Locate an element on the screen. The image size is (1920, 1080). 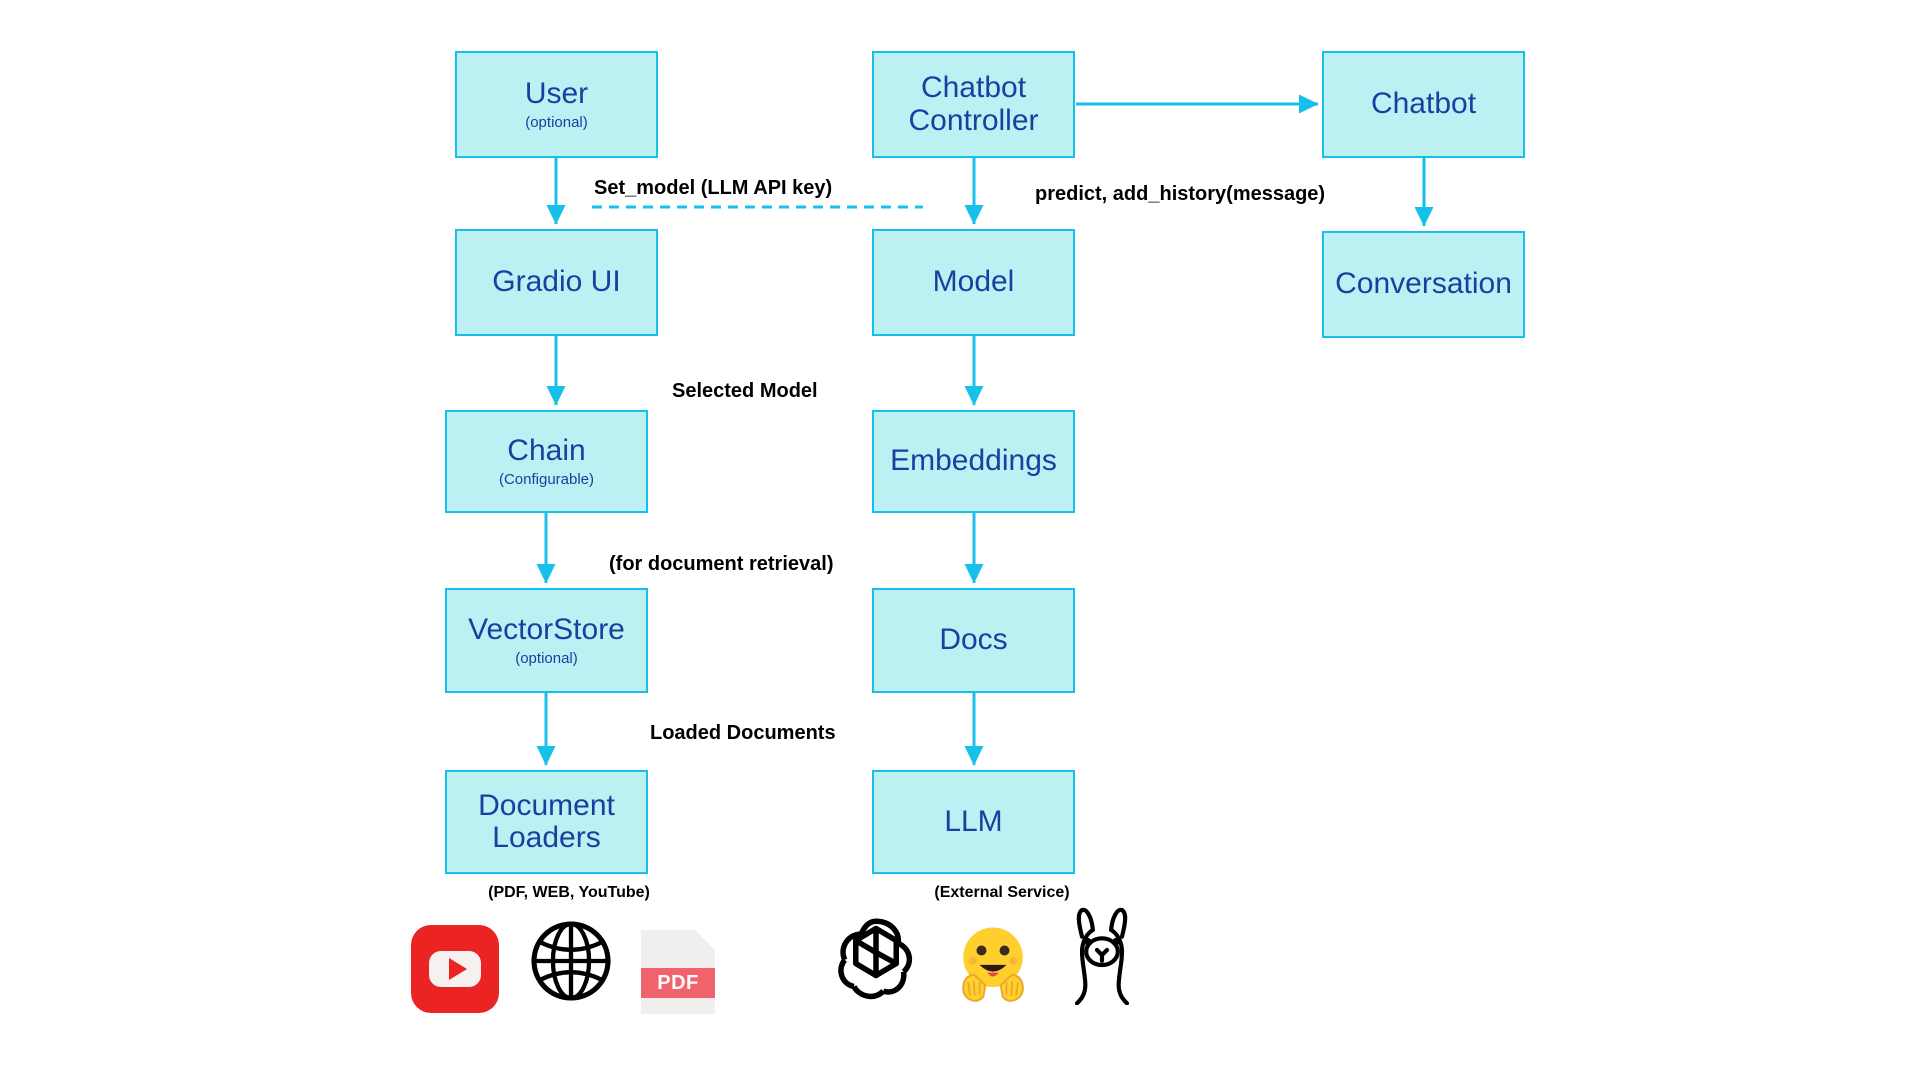
llama-icon is located at coordinates (1102, 956).